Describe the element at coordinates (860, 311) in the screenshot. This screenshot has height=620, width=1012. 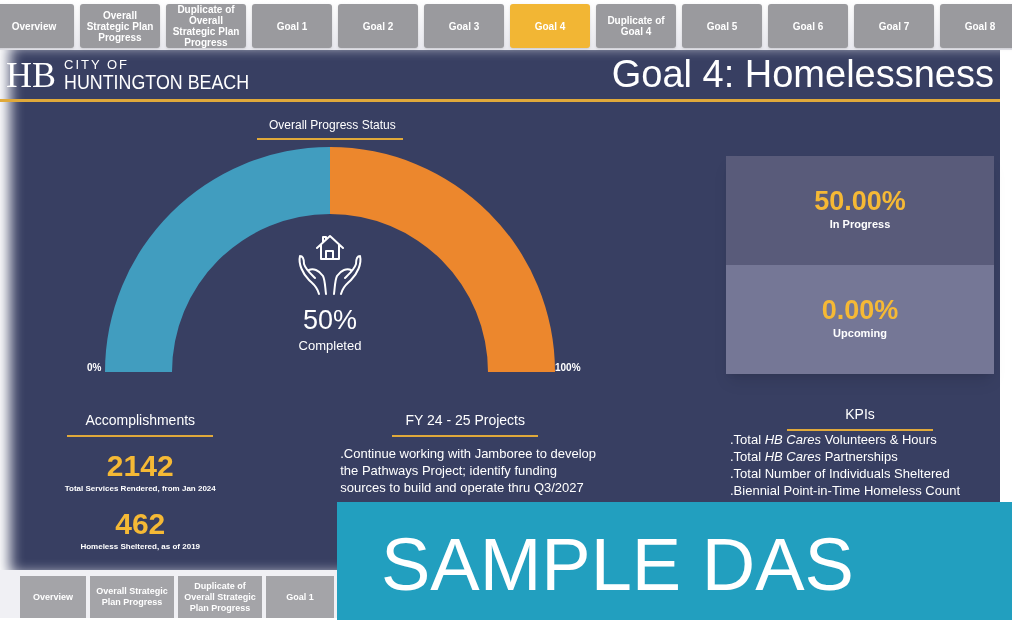
I see `status-value: 0.00%` at that location.